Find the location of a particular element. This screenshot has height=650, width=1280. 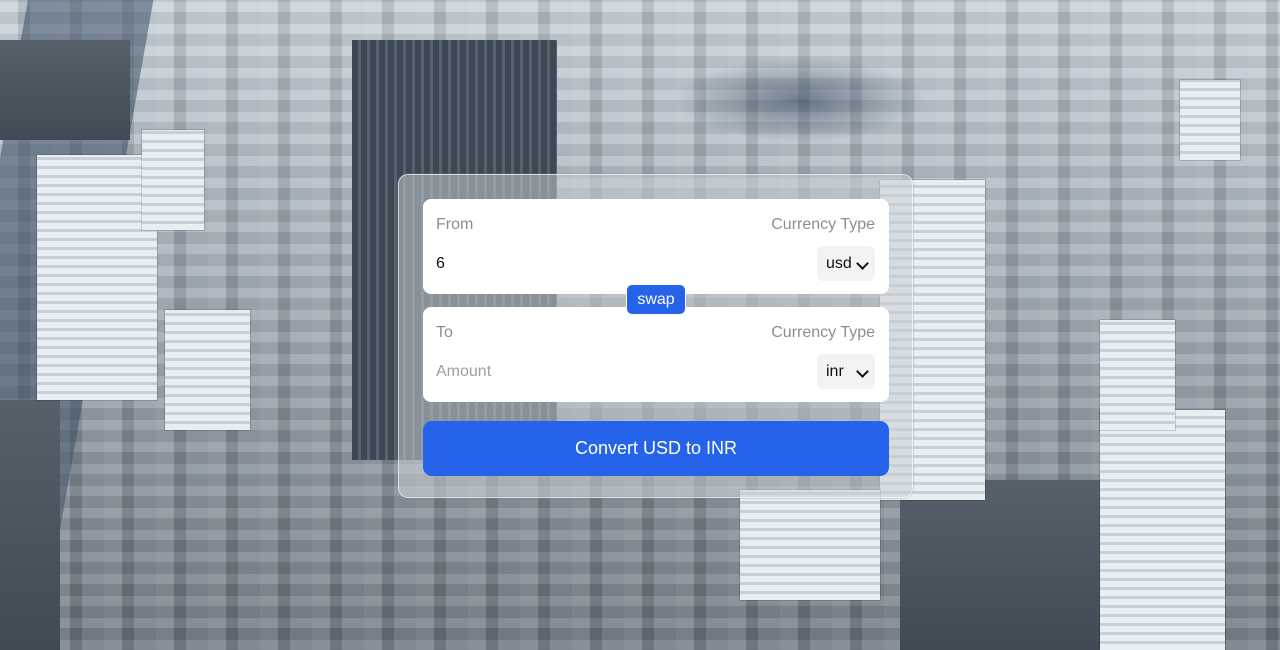

tower-left-mid is located at coordinates (173, 180).